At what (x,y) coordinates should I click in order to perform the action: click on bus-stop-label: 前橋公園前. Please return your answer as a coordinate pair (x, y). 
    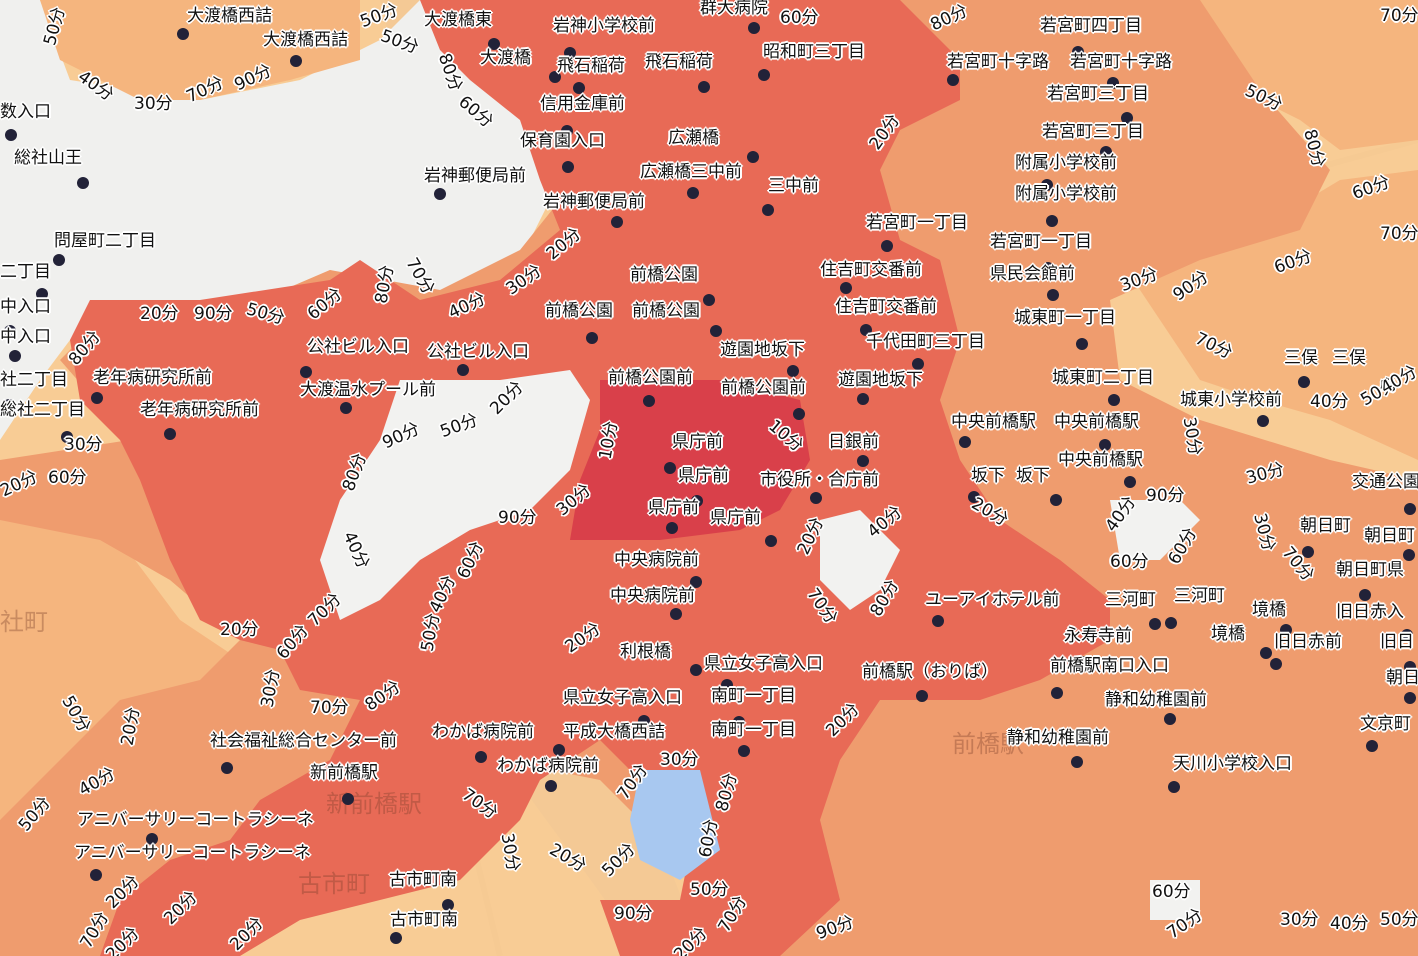
    Looking at the image, I should click on (763, 388).